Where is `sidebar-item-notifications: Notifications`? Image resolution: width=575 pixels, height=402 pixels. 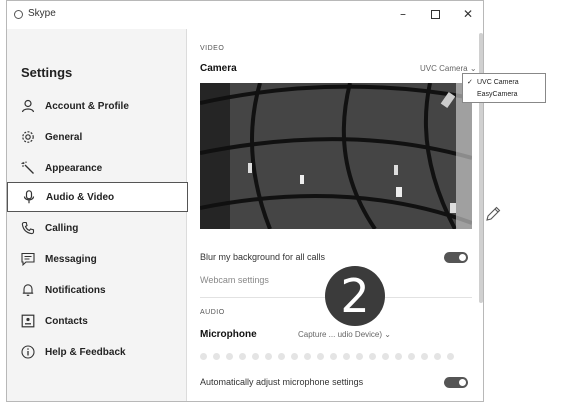
sidebar-item-notifications: Notifications is located at coordinates (97, 290).